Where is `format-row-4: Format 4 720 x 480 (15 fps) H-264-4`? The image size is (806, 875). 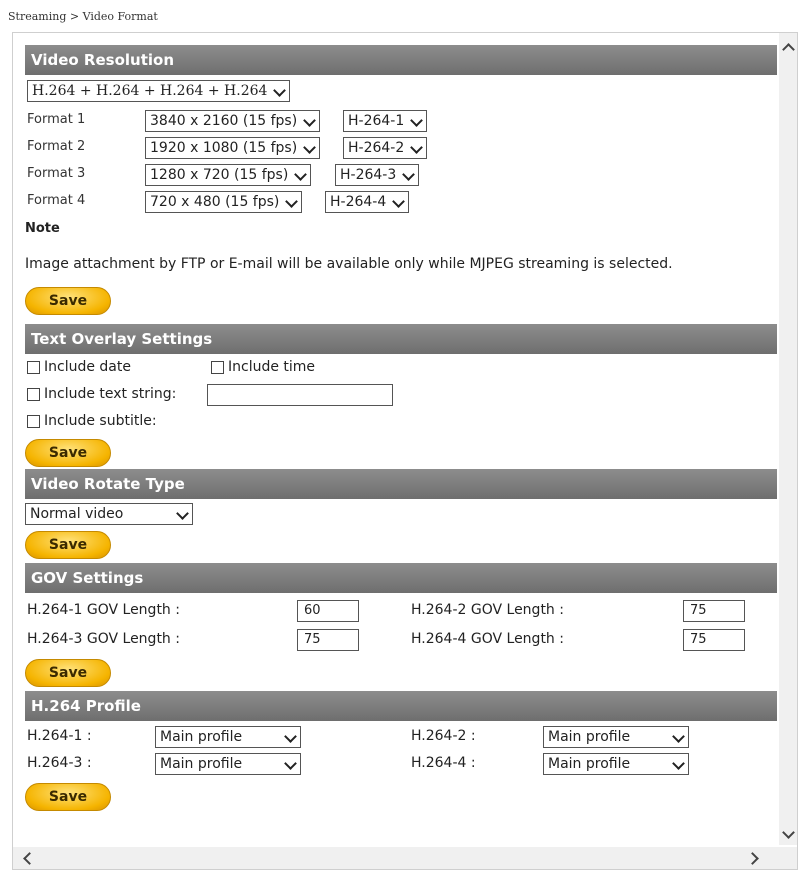
format-row-4: Format 4 720 x 480 (15 fps) H-264-4 is located at coordinates (401, 201).